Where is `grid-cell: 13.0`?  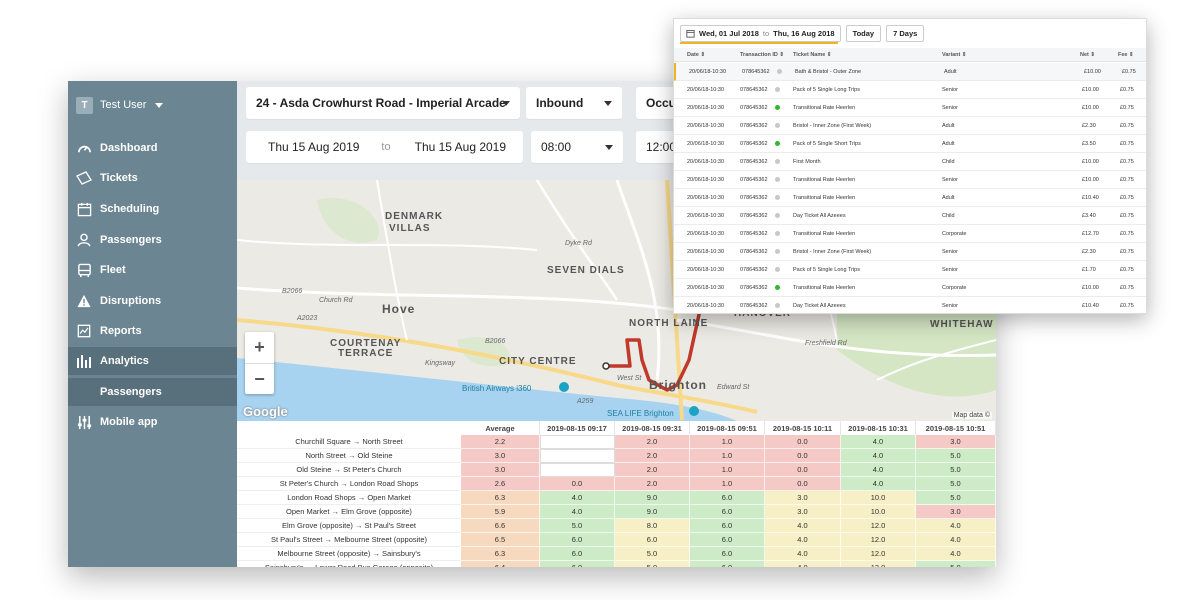 grid-cell: 13.0 is located at coordinates (878, 564).